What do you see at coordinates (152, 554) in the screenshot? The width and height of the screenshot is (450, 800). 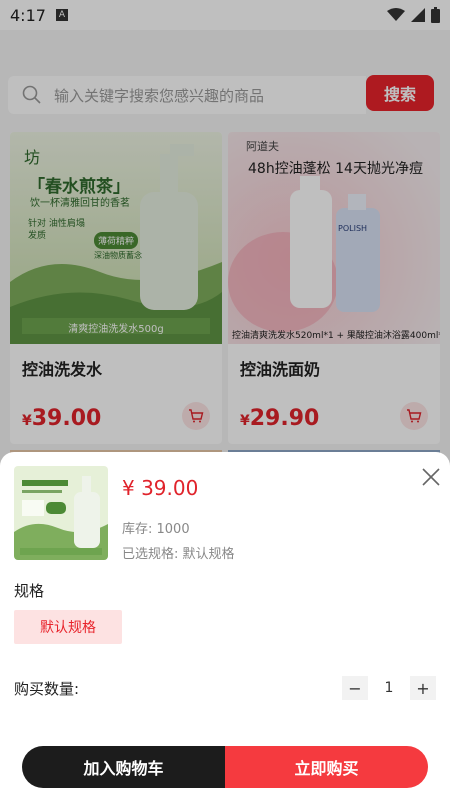 I see `selected-spec-label: 已选规格:` at bounding box center [152, 554].